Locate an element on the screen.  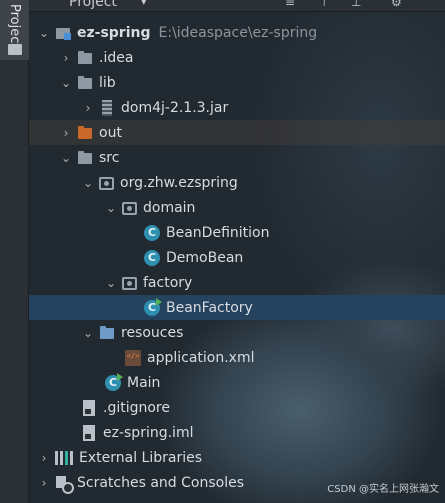
scroll-from-source-icon: ⊥ is located at coordinates (356, 4).